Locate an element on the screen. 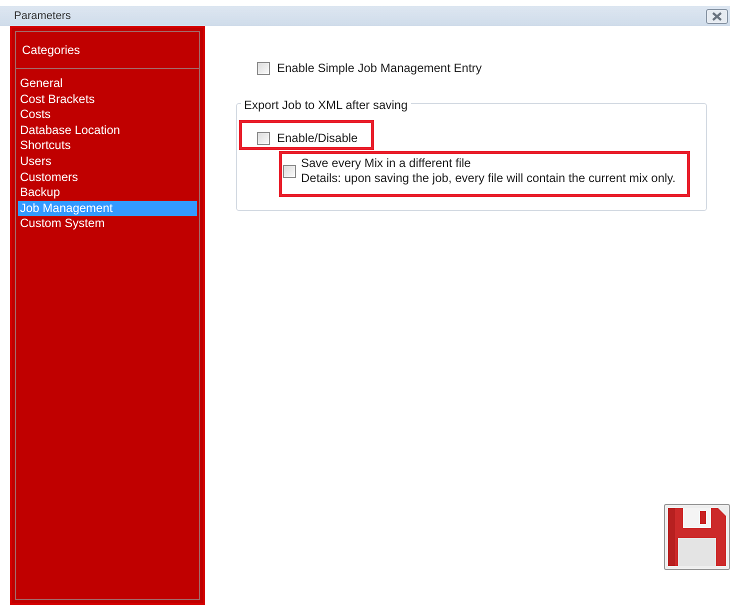 Image resolution: width=730 pixels, height=605 pixels. category-item: Cost Brackets is located at coordinates (107, 100).